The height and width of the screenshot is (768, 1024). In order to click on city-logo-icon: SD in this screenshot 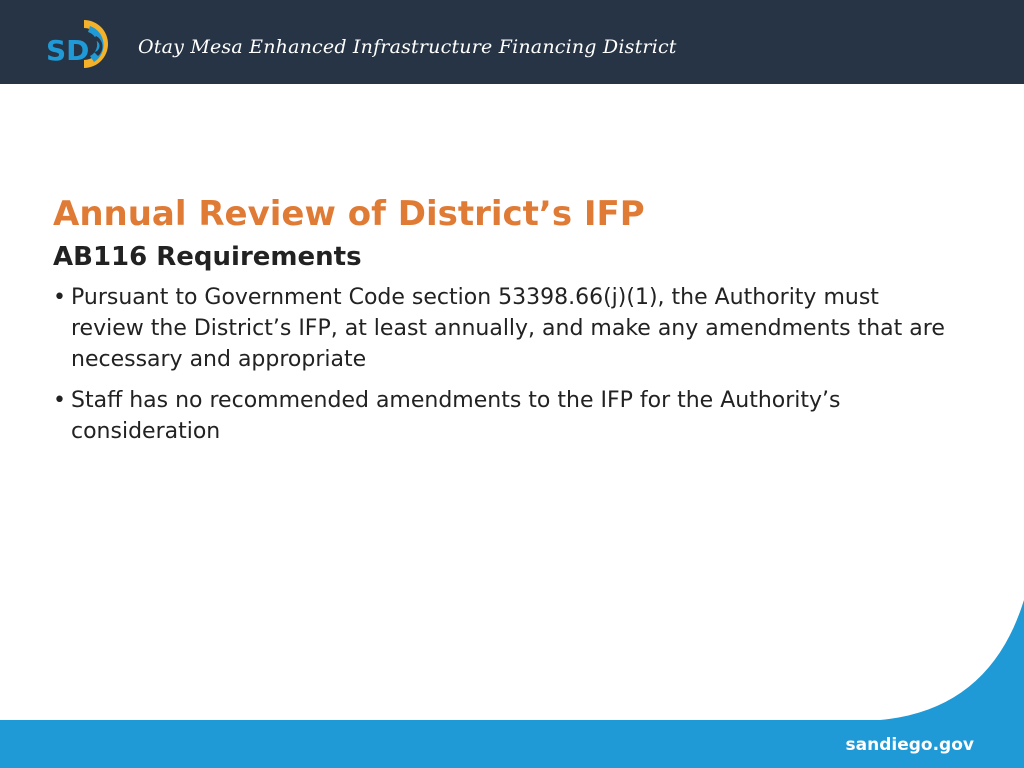, I will do `click(77, 44)`.